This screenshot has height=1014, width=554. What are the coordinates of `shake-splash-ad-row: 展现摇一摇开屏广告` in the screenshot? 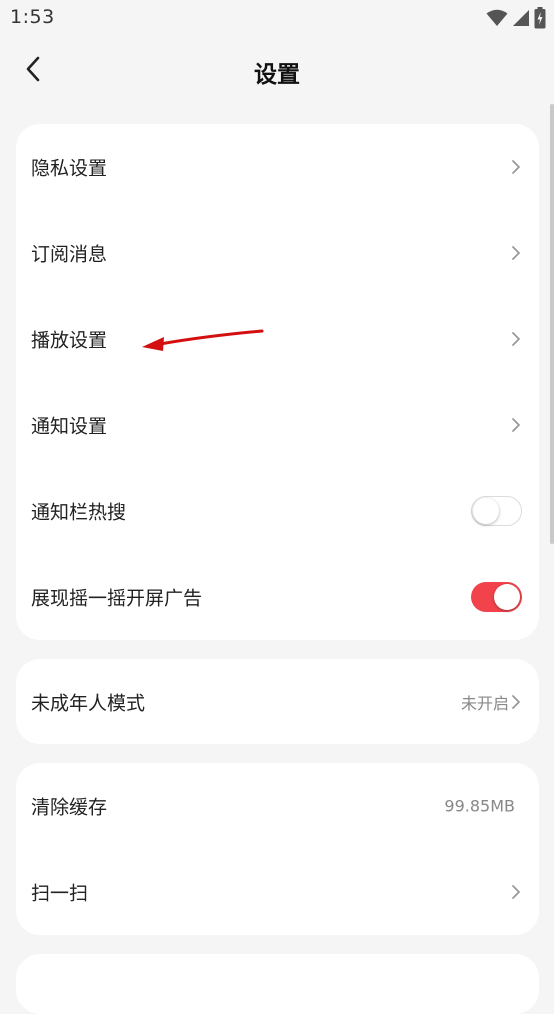 It's located at (277, 597).